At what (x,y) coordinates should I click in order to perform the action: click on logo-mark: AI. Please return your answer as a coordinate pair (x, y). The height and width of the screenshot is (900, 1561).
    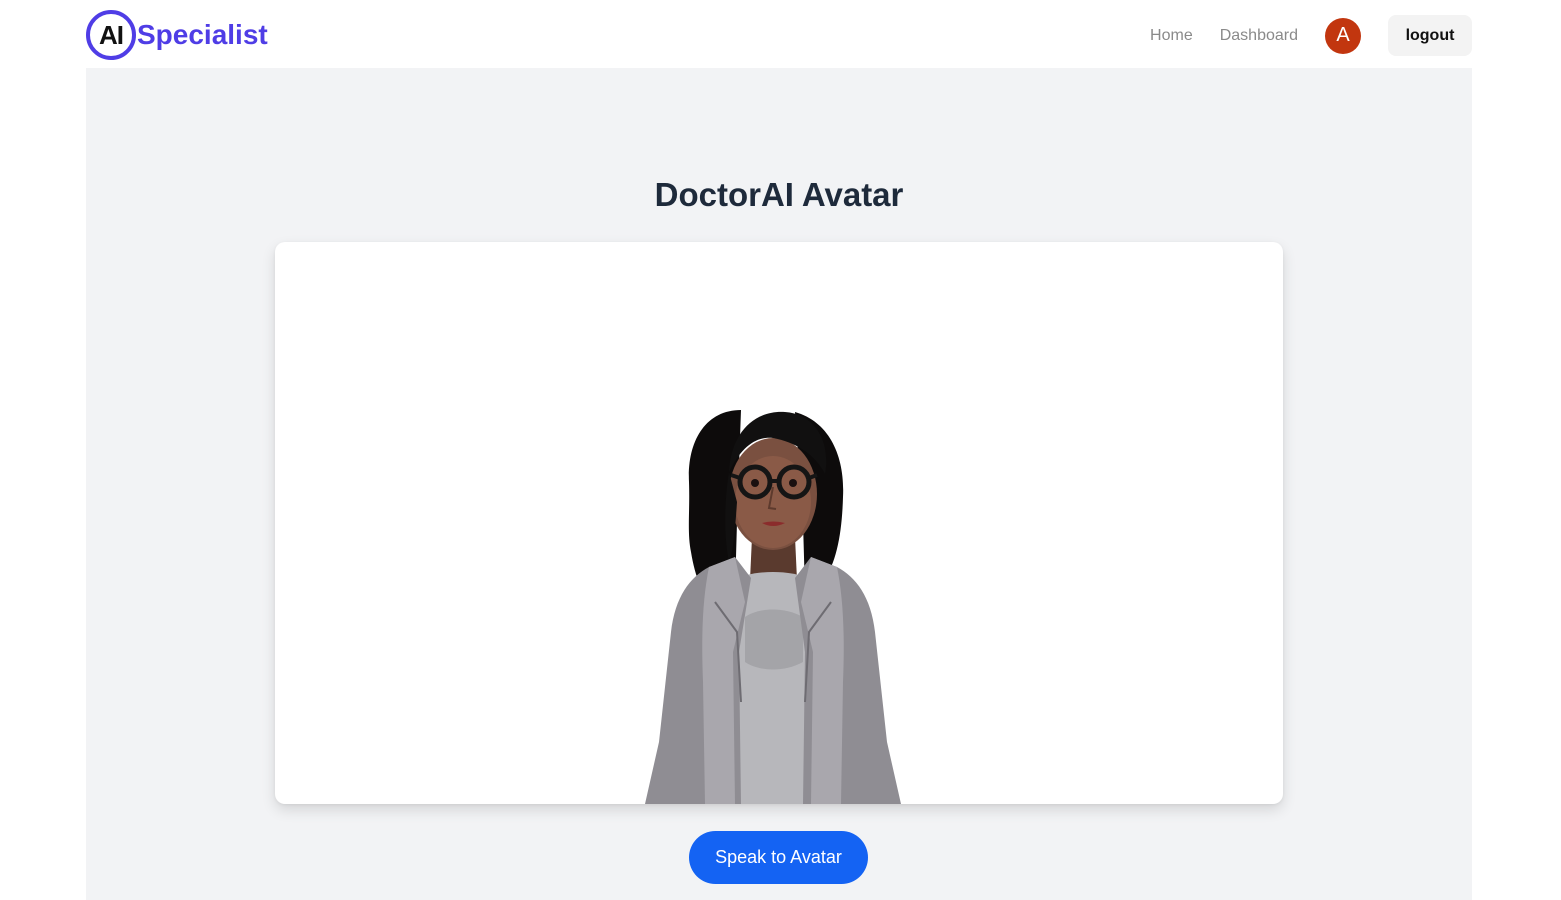
    Looking at the image, I should click on (111, 34).